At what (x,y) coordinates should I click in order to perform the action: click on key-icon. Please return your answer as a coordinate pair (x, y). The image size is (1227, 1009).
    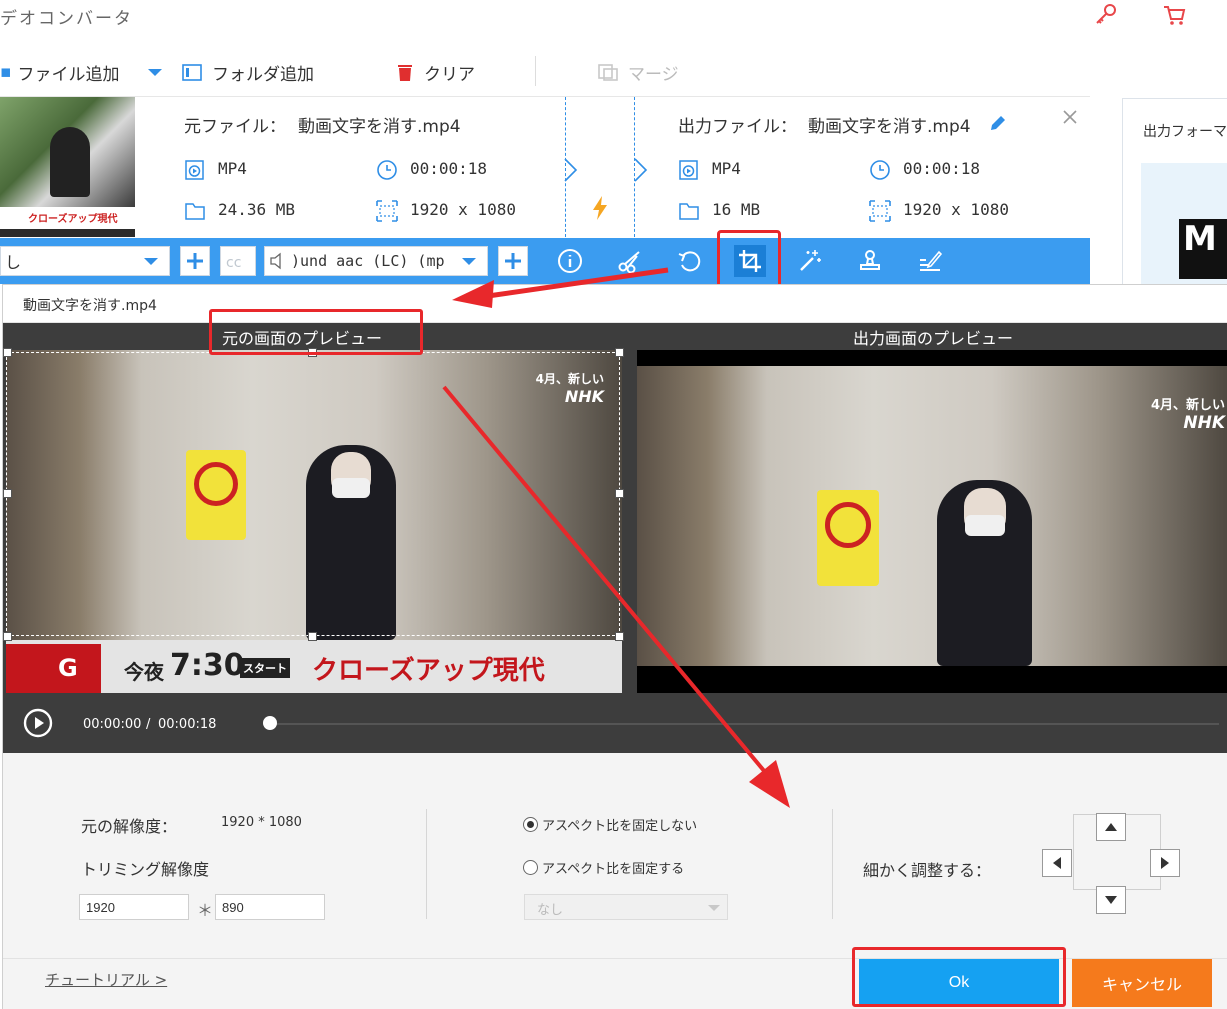
    Looking at the image, I should click on (1106, 15).